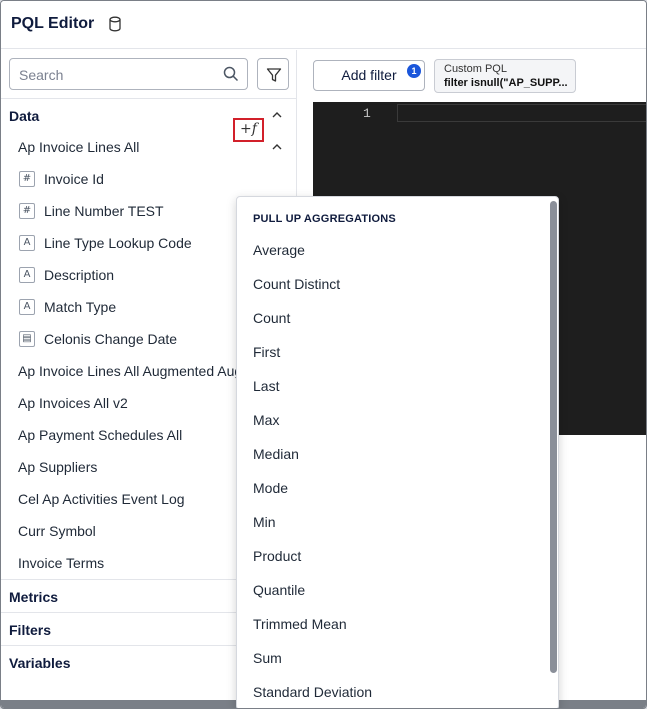 This screenshot has height=709, width=647. I want to click on menu-item-label: Sum, so click(267, 658).